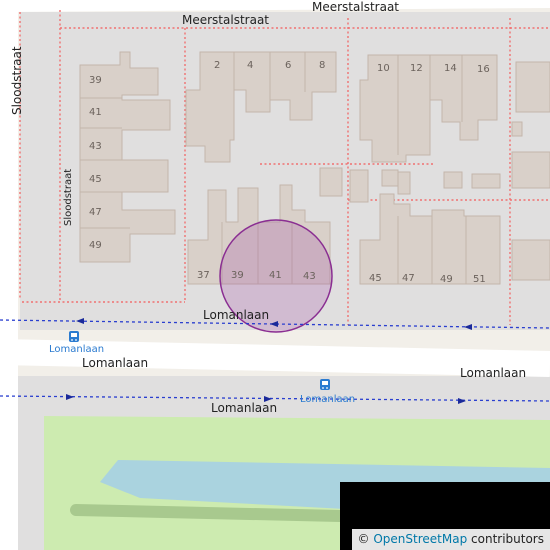  I want to click on house-number: 6, so click(288, 65).